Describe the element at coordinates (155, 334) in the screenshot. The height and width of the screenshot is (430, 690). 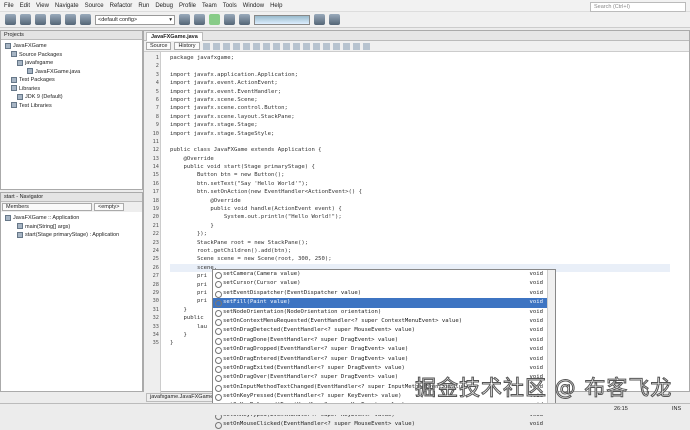
I see `line-number: 34` at that location.